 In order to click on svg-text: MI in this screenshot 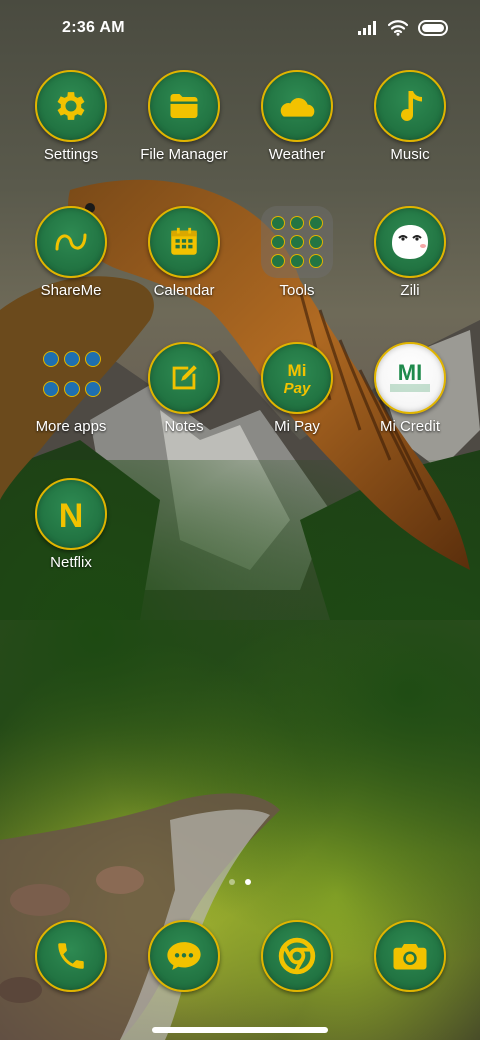, I will do `click(410, 372)`.